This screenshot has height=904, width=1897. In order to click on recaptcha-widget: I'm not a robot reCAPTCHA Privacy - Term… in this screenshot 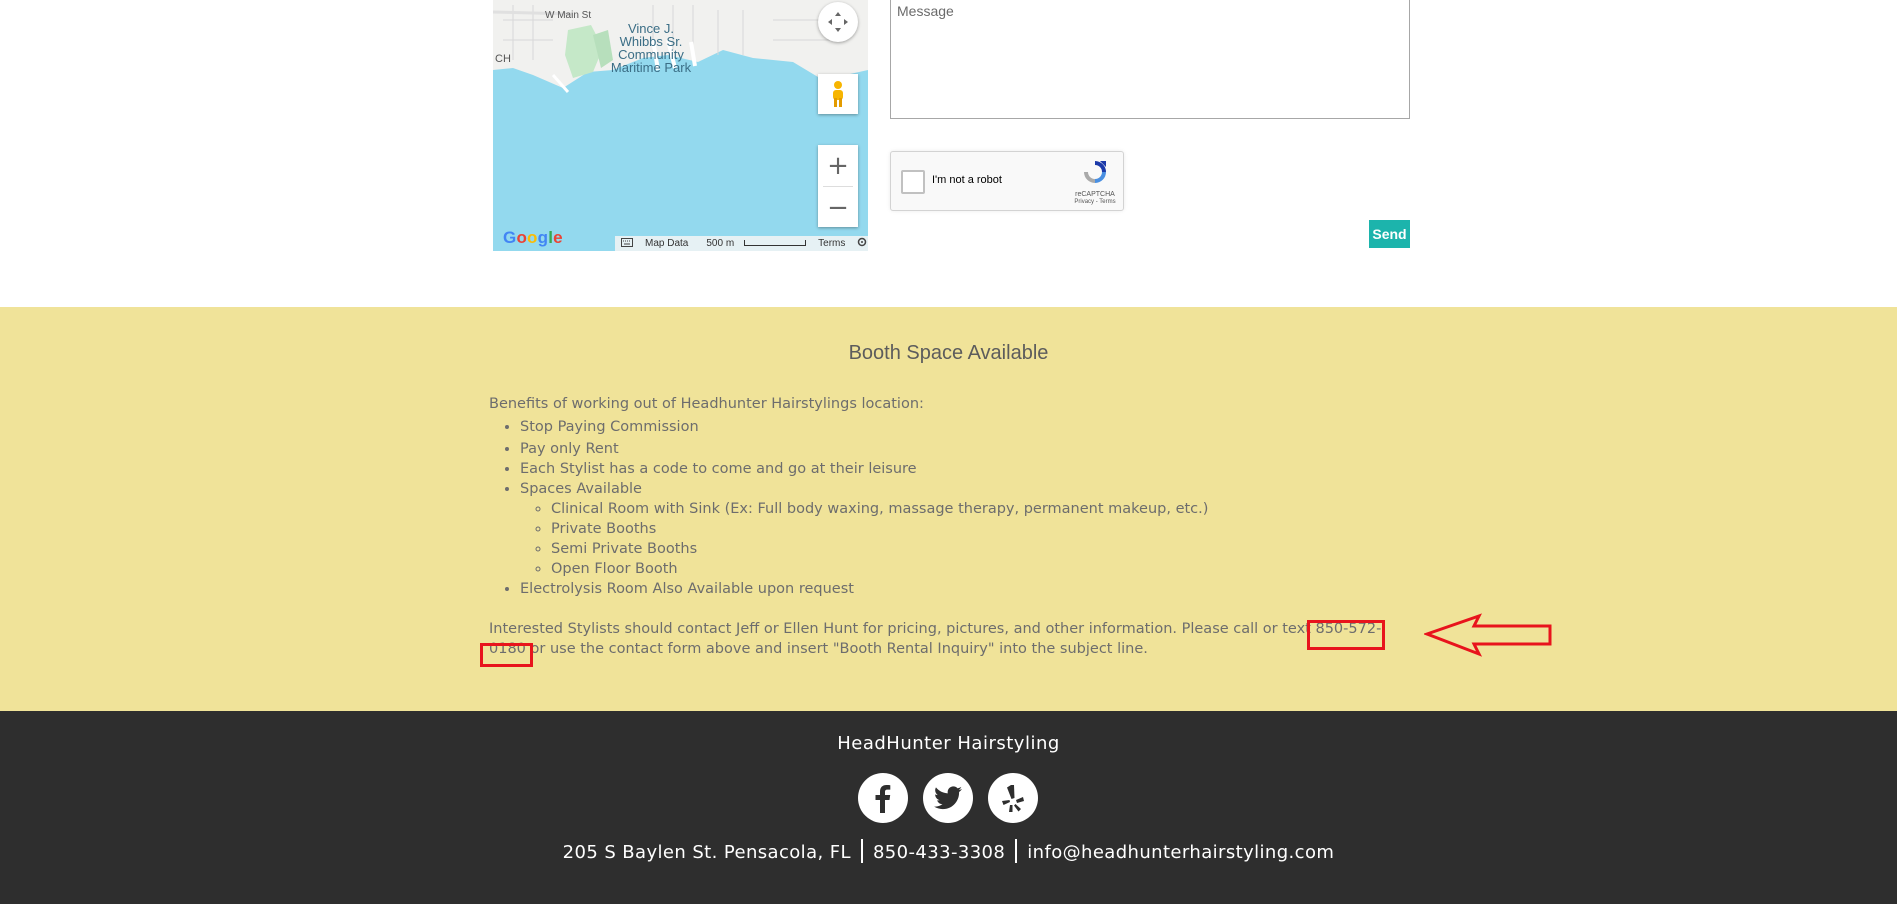, I will do `click(1007, 181)`.